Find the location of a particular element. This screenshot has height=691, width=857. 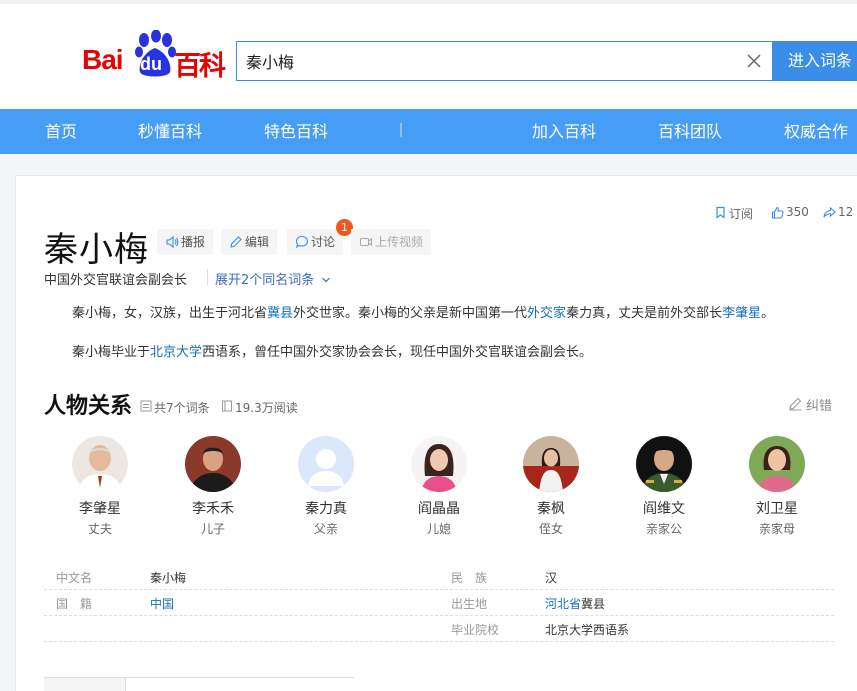

edit-button: 编辑 is located at coordinates (249, 242).